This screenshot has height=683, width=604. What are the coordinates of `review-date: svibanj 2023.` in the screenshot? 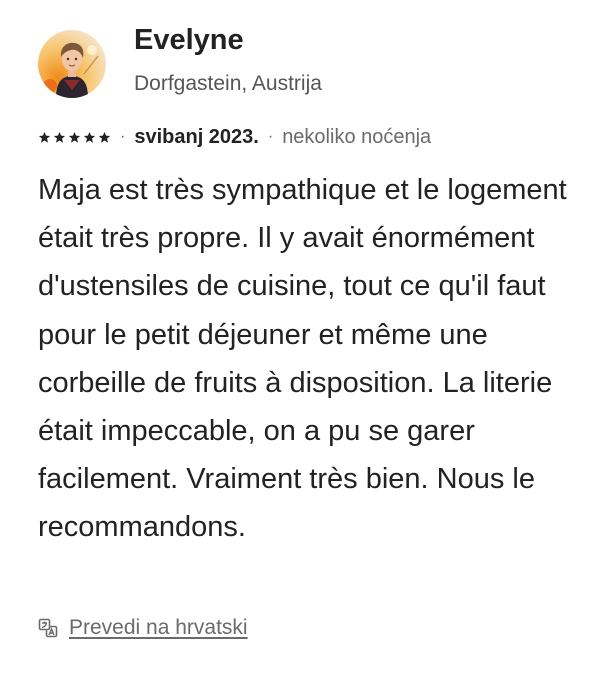 It's located at (196, 136).